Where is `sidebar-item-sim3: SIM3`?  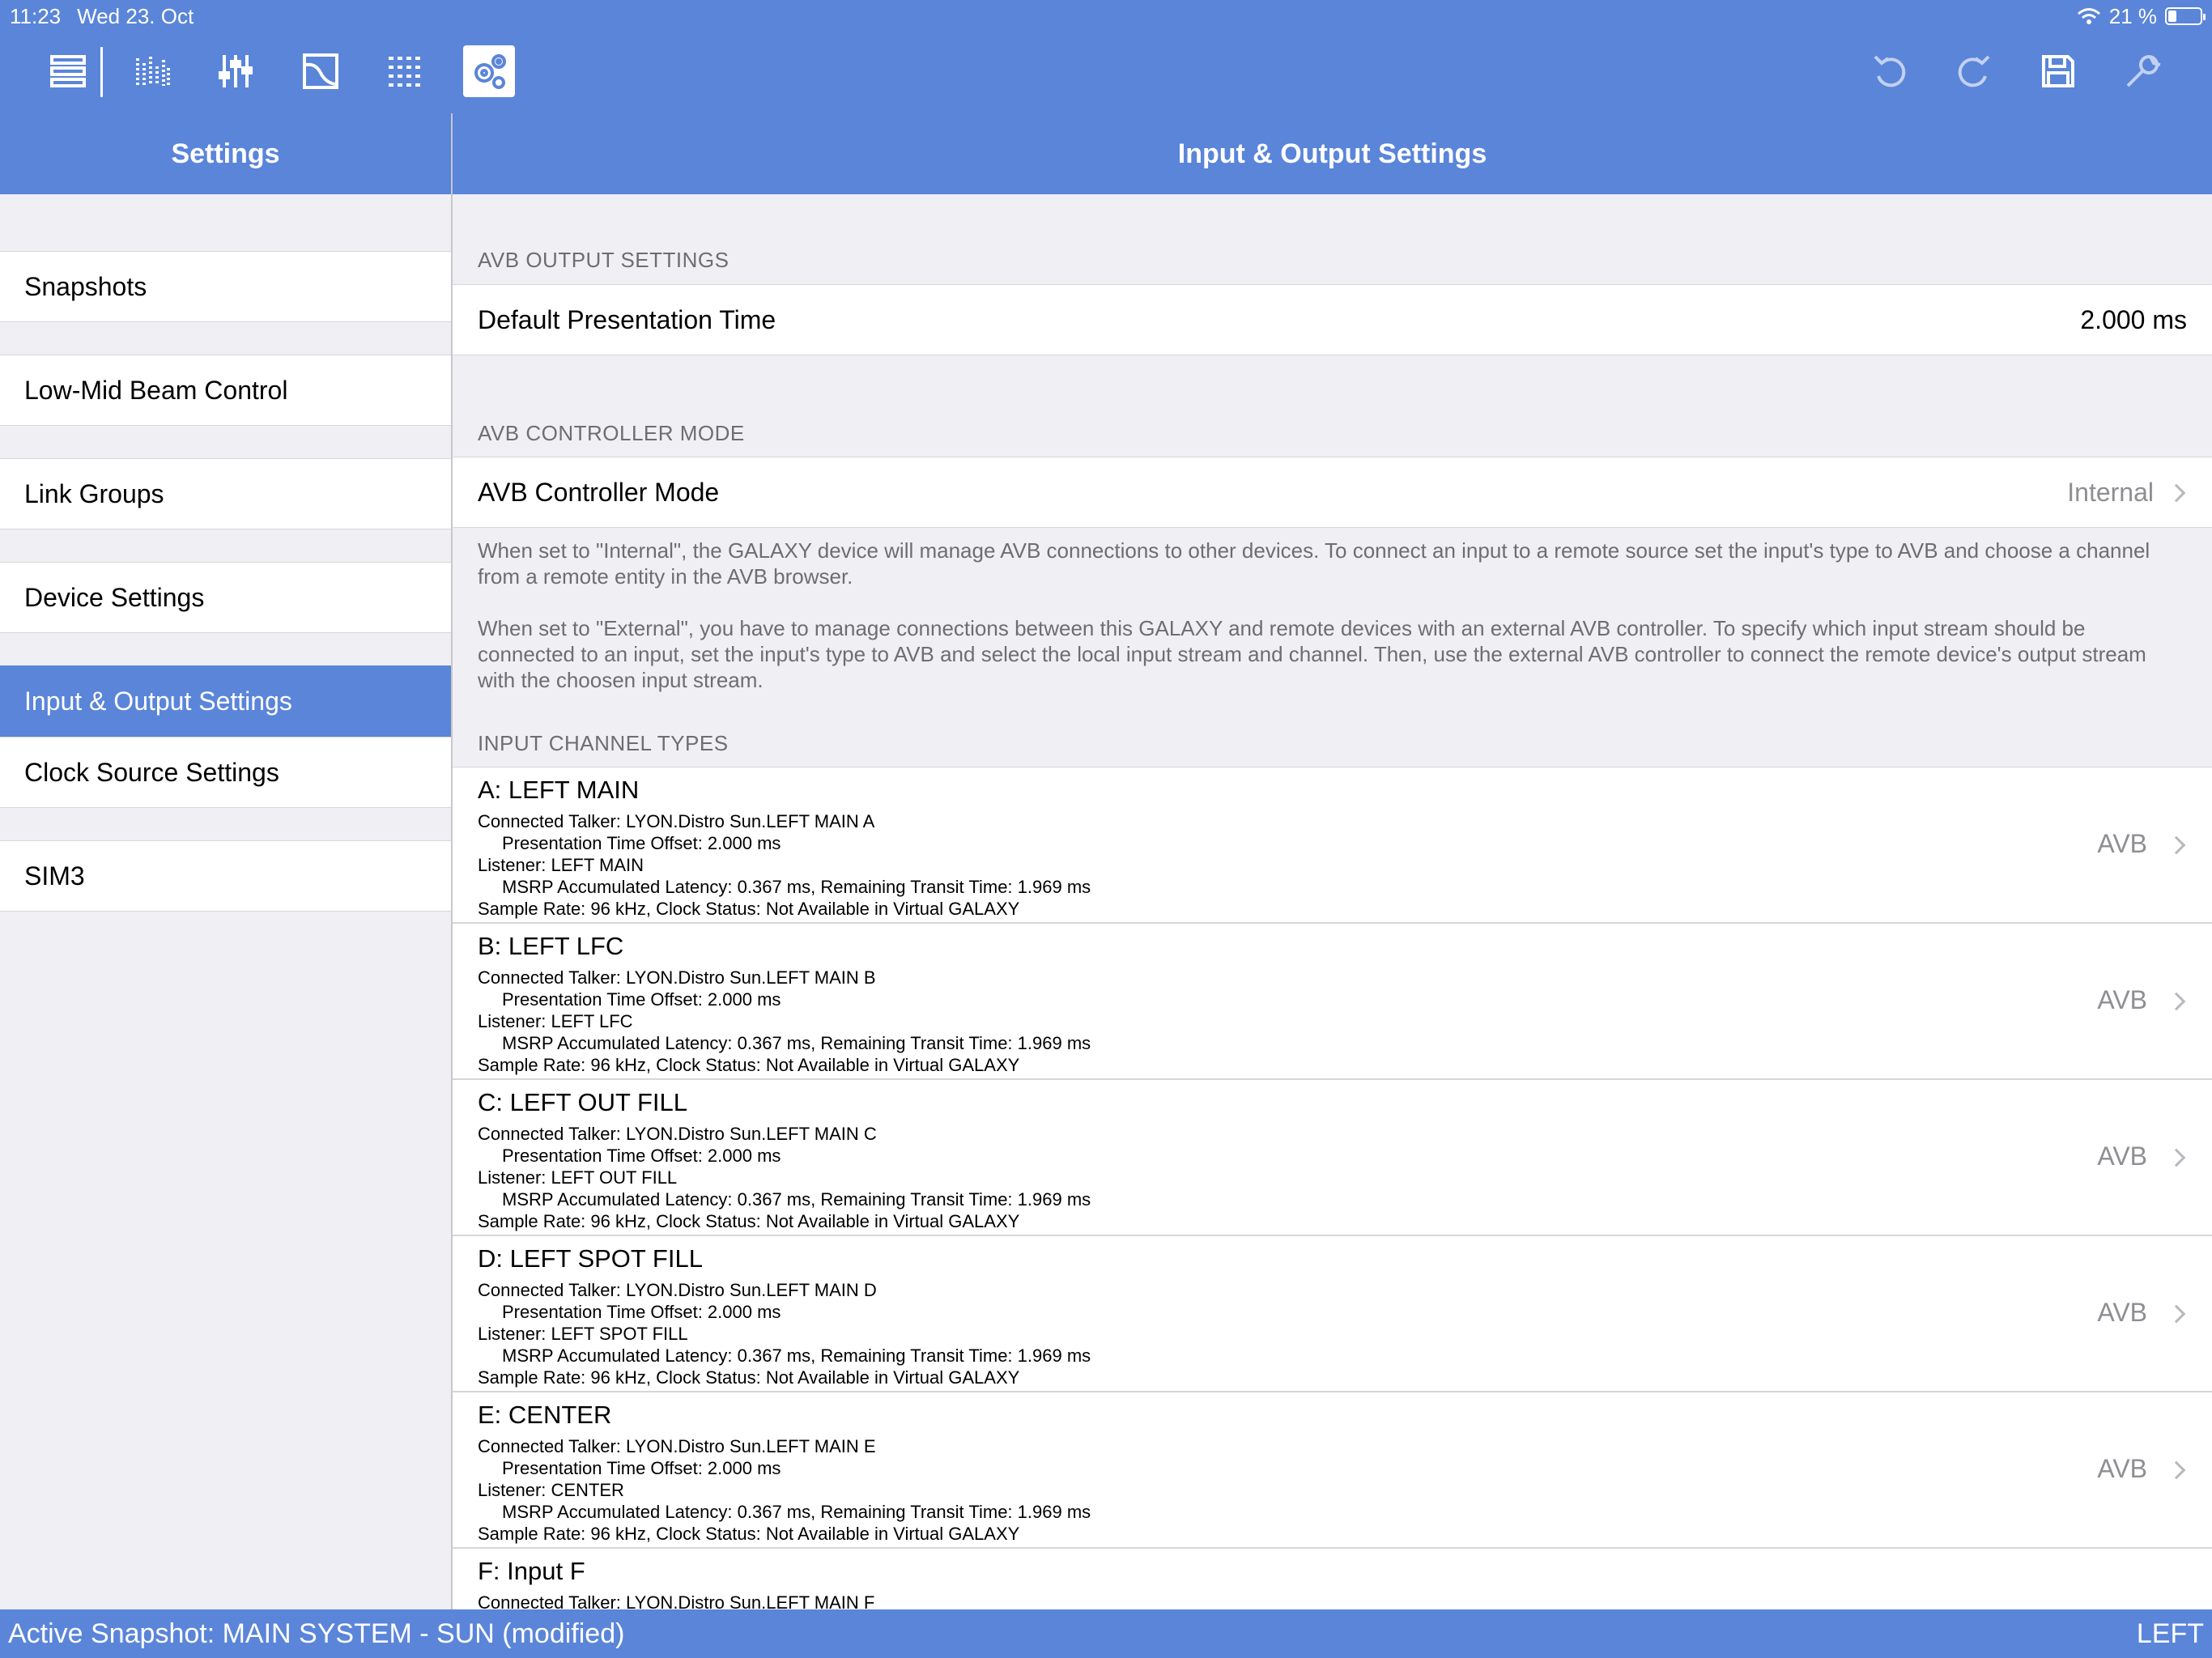
sidebar-item-sim3: SIM3 is located at coordinates (226, 876).